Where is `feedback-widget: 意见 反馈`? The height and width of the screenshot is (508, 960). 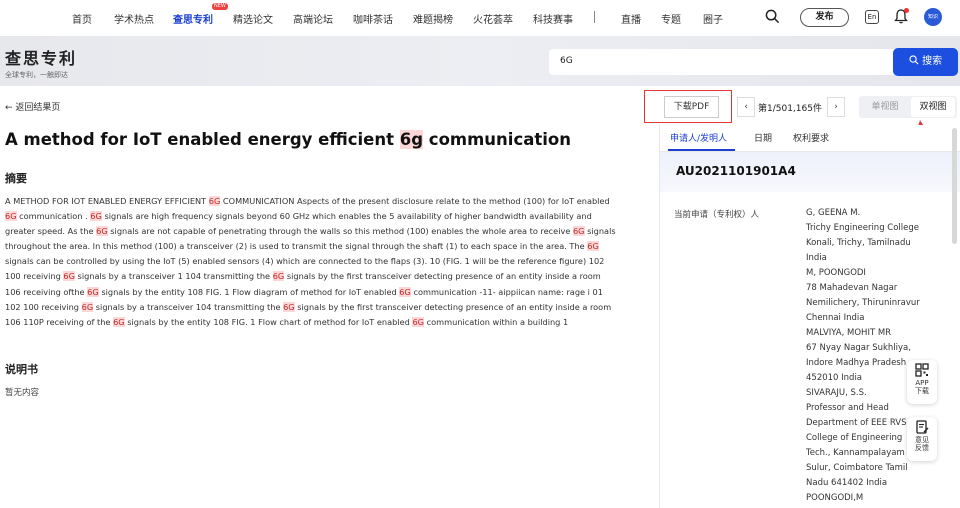
feedback-widget: 意见 反馈 is located at coordinates (922, 439).